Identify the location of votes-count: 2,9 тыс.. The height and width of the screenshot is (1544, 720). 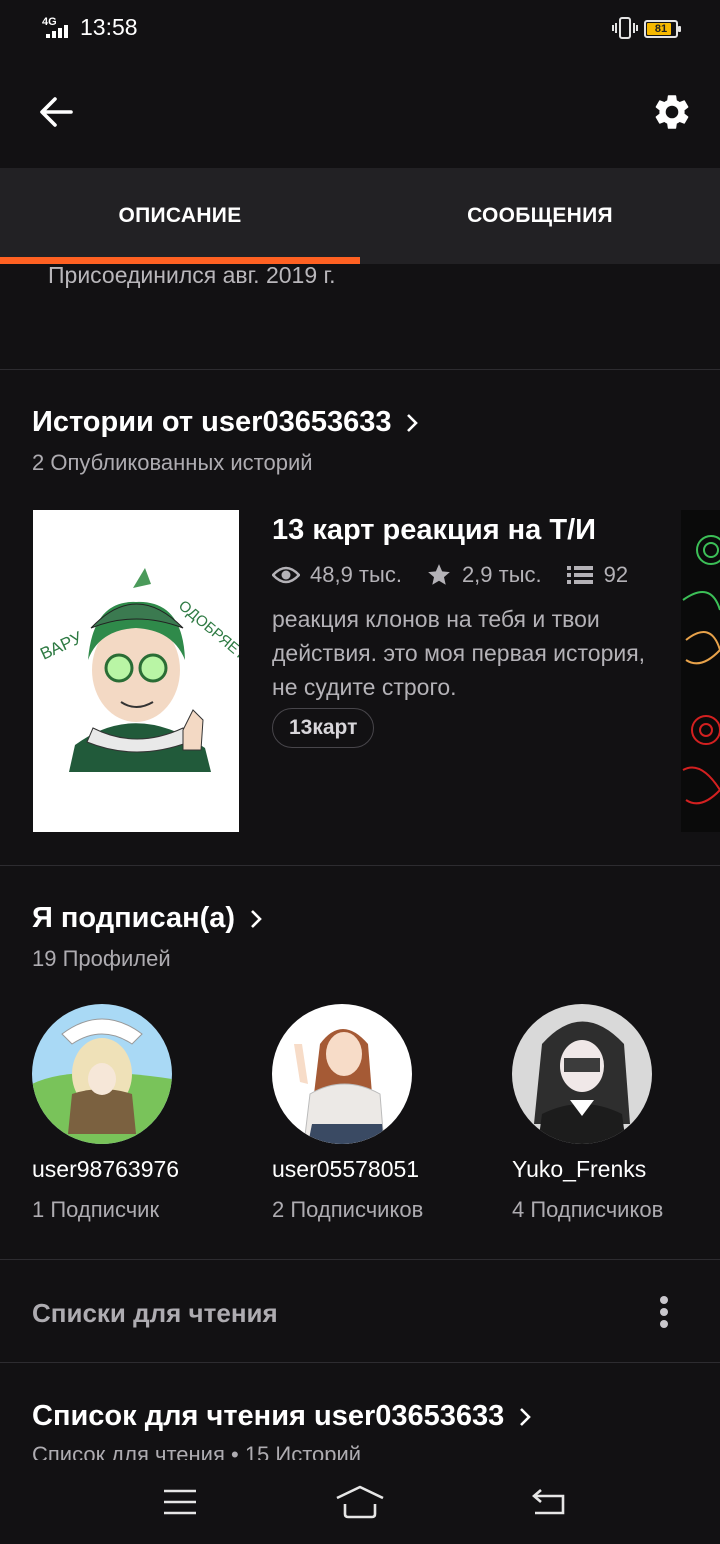
(501, 574).